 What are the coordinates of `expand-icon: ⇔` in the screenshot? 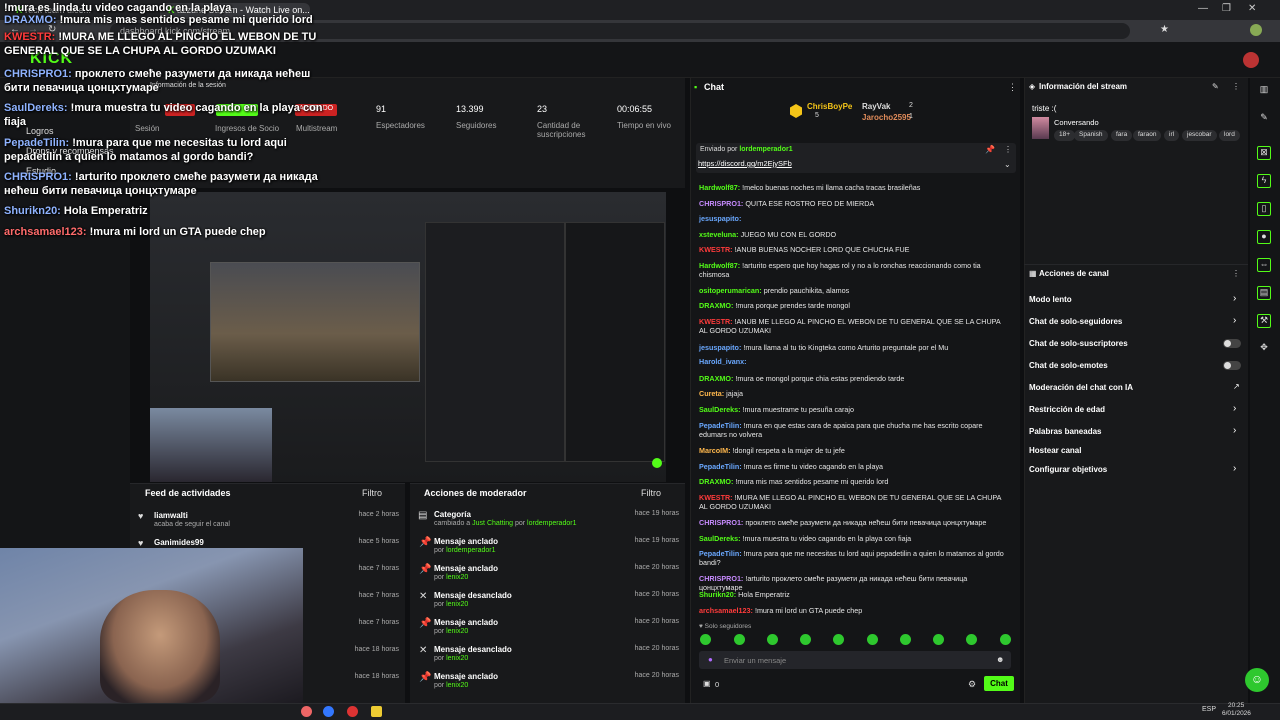 It's located at (1264, 265).